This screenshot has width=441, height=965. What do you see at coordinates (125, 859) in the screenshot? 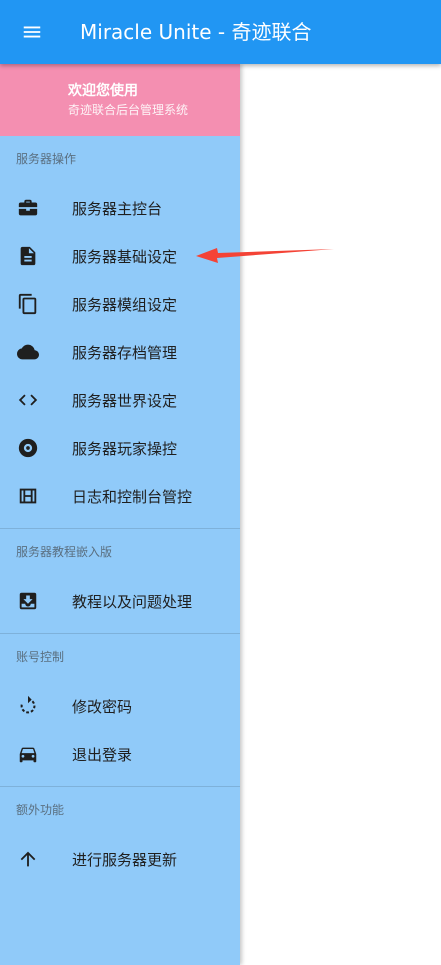
I see `nav-item-label: 进行服务器更新` at bounding box center [125, 859].